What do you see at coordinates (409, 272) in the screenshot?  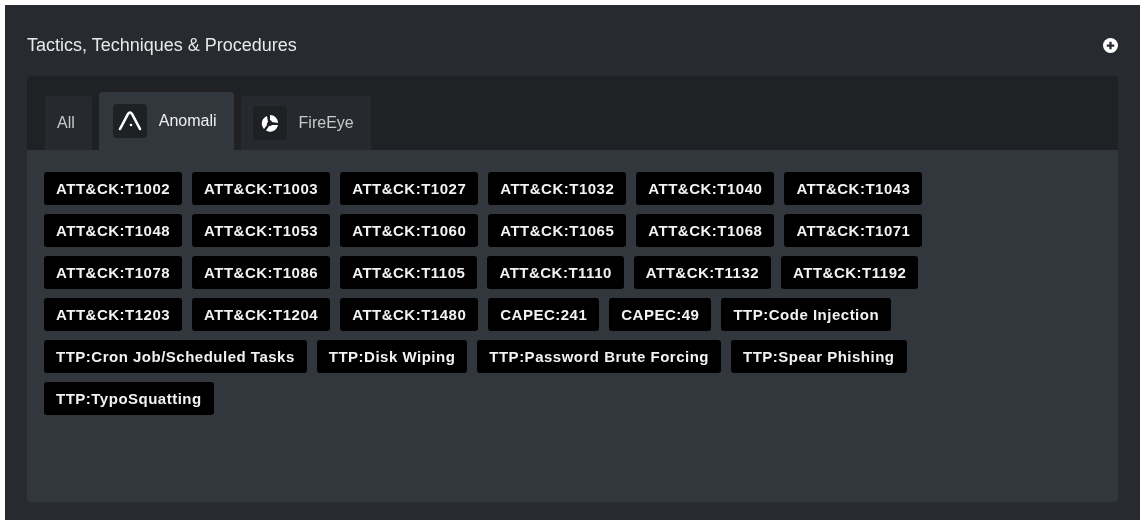 I see `ttp-tag: ATT&CK:T1105` at bounding box center [409, 272].